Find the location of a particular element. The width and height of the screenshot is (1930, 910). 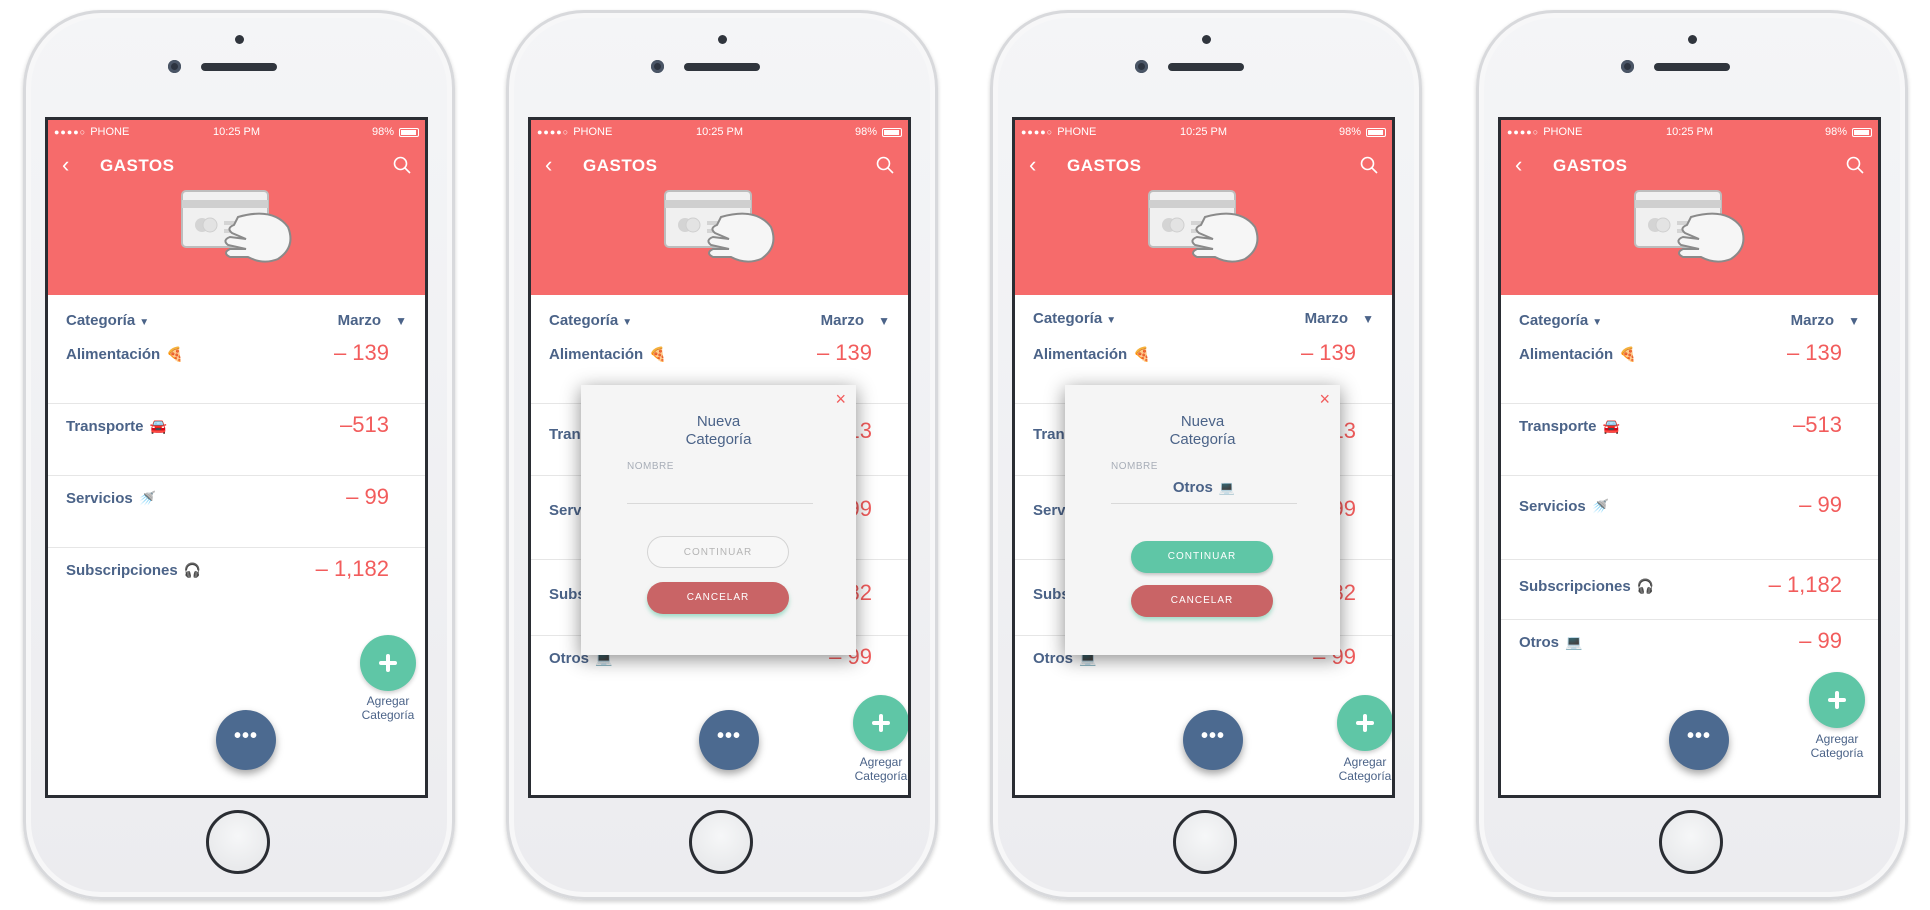

credit-card-hand-icon is located at coordinates (236, 226).